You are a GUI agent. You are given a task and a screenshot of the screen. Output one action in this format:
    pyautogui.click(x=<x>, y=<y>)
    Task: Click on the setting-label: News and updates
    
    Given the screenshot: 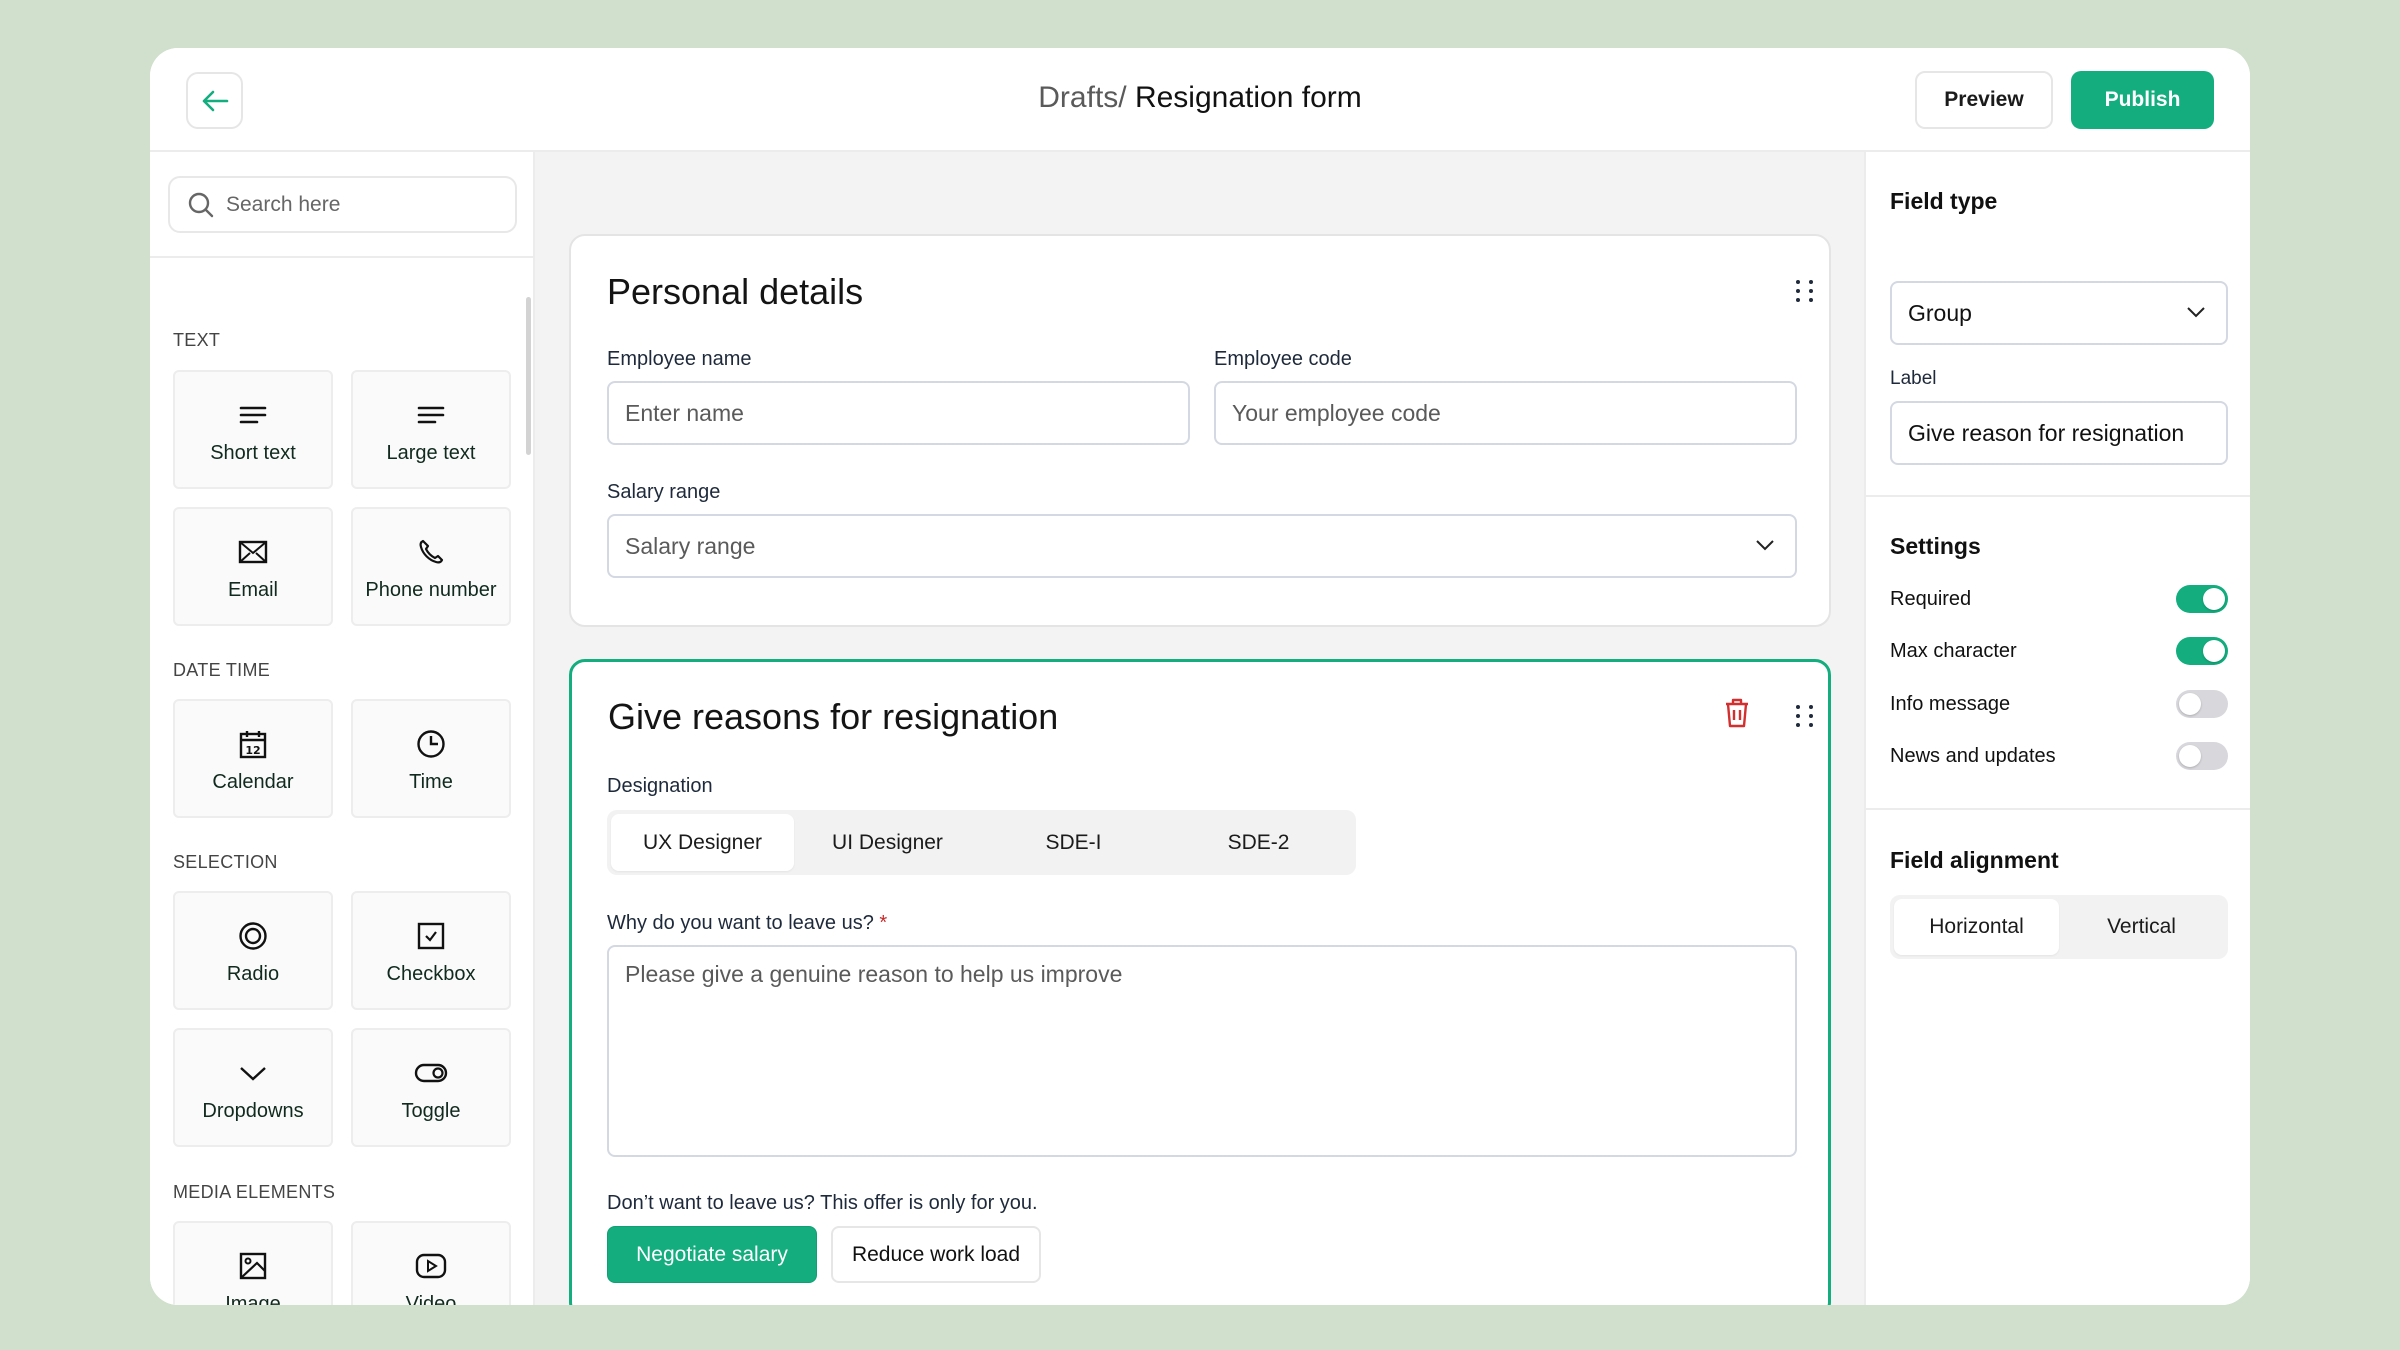 What is the action you would take?
    pyautogui.click(x=1973, y=755)
    